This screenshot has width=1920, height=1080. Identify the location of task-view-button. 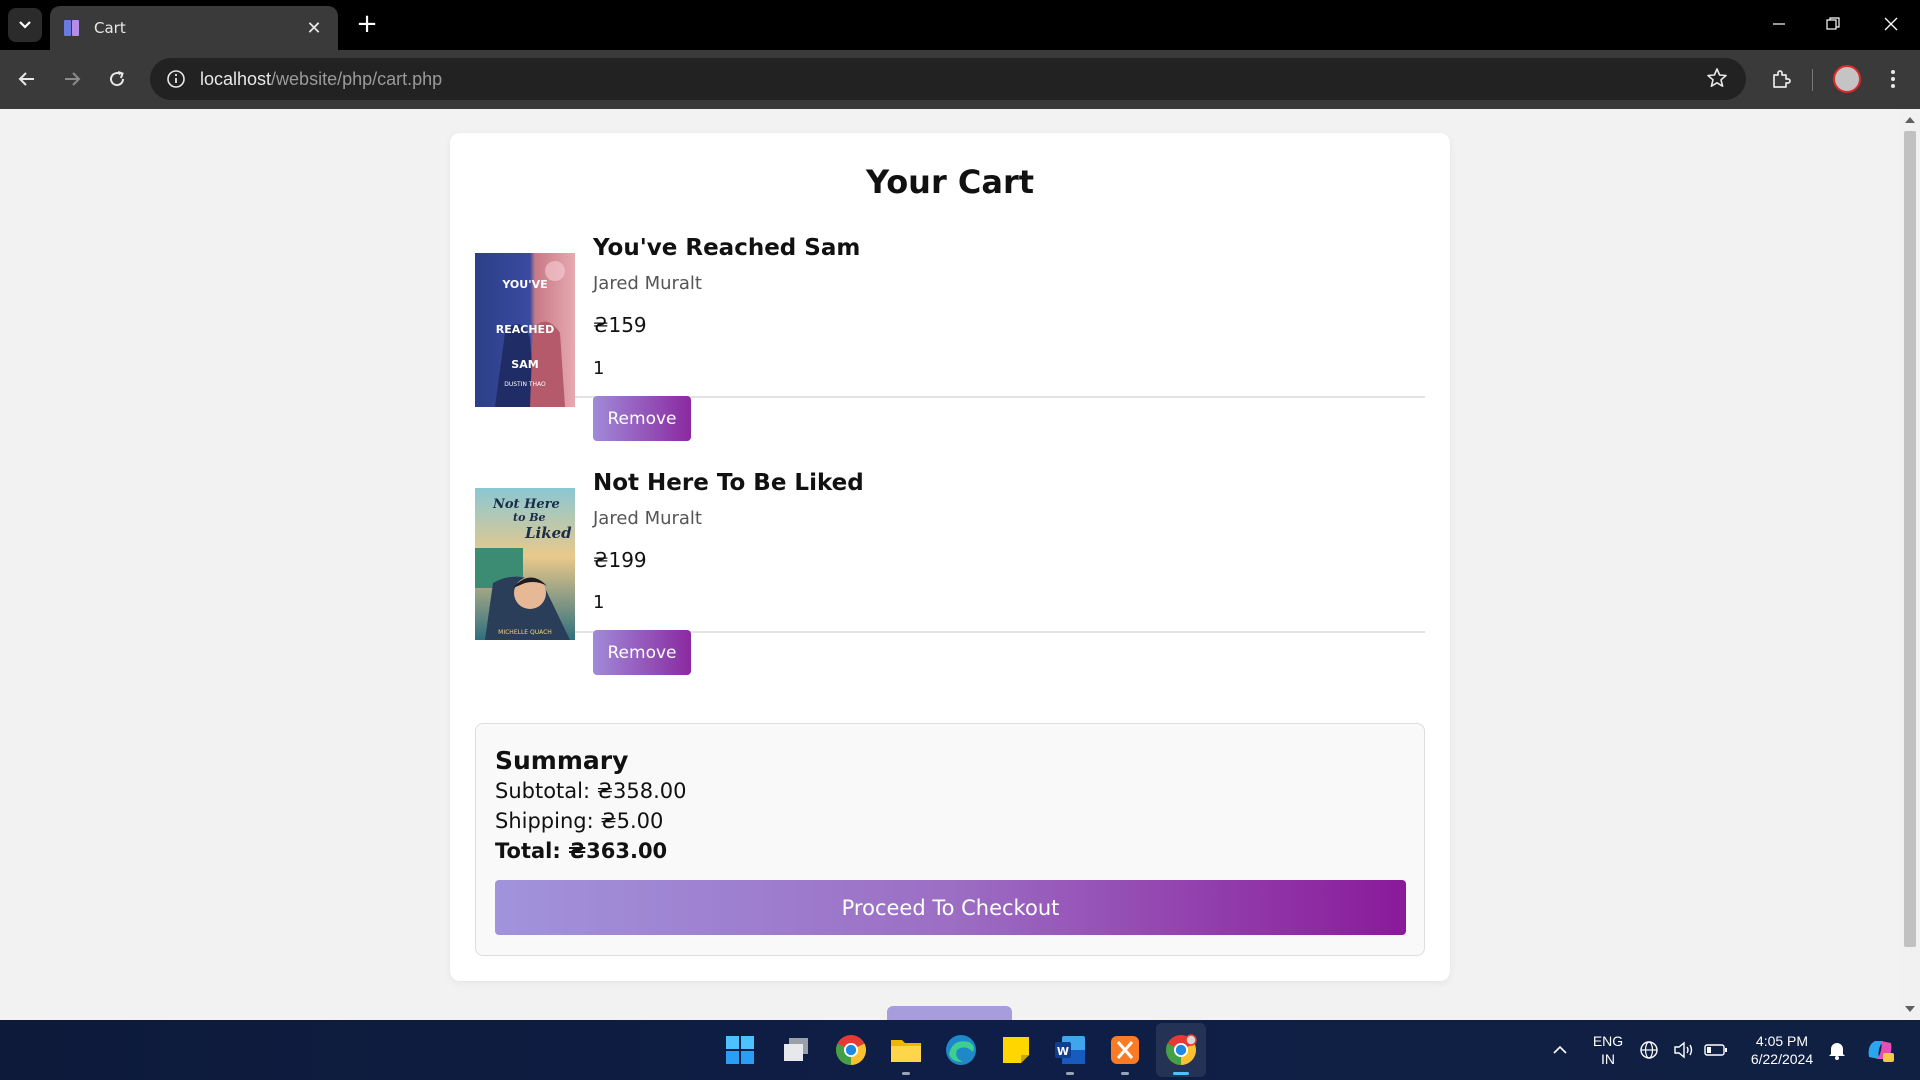
(796, 1050).